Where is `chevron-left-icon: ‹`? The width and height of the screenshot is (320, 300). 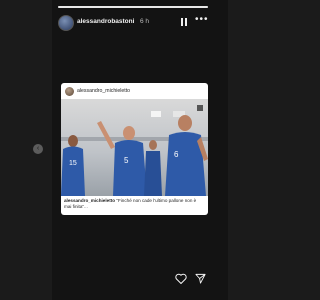 chevron-left-icon: ‹ is located at coordinates (38, 149).